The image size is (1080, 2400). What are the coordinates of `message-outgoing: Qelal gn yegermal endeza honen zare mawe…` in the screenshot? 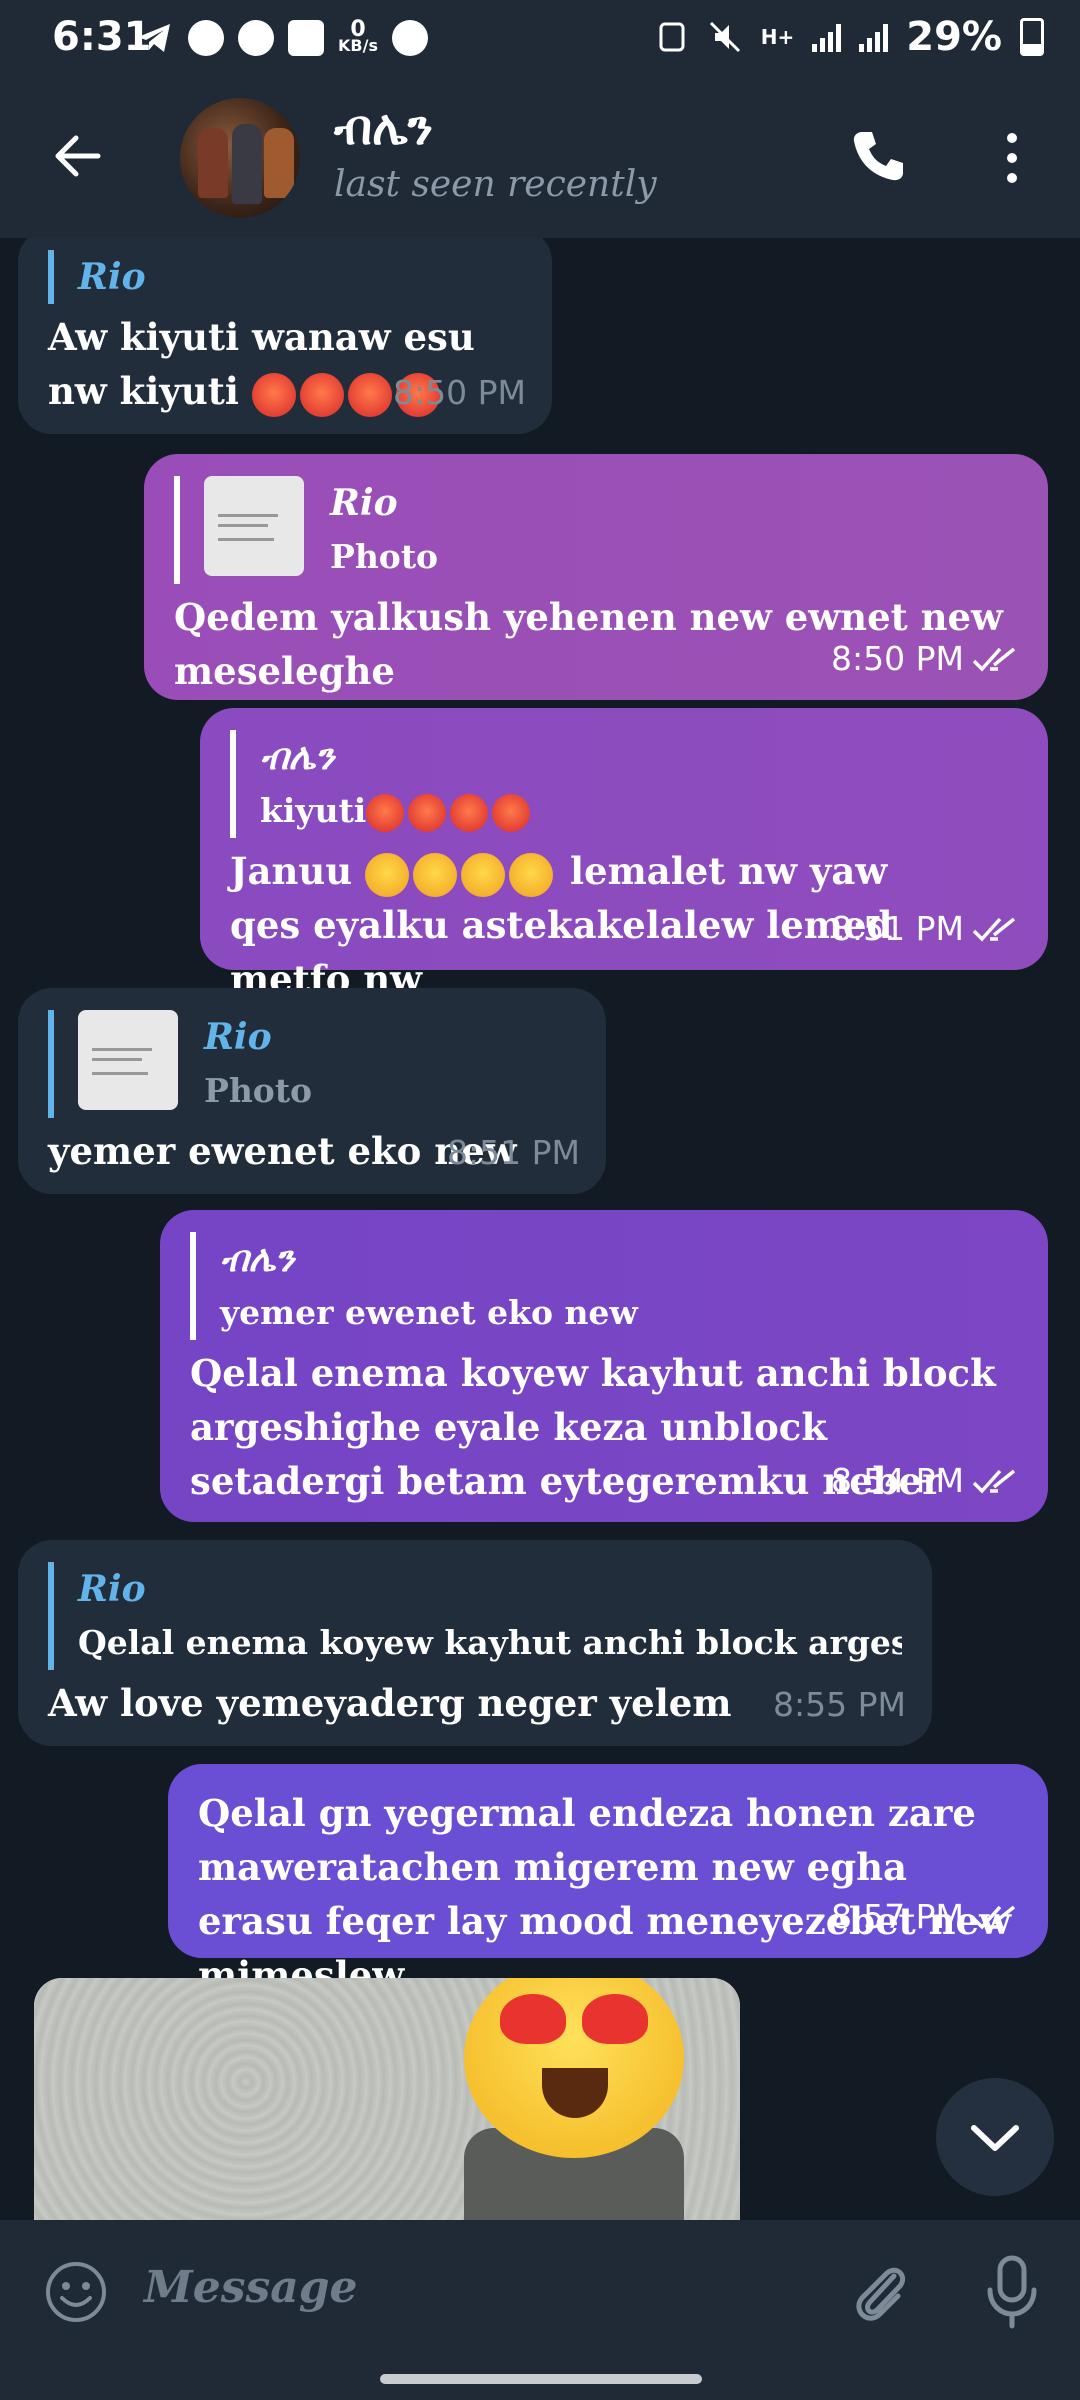 It's located at (608, 1880).